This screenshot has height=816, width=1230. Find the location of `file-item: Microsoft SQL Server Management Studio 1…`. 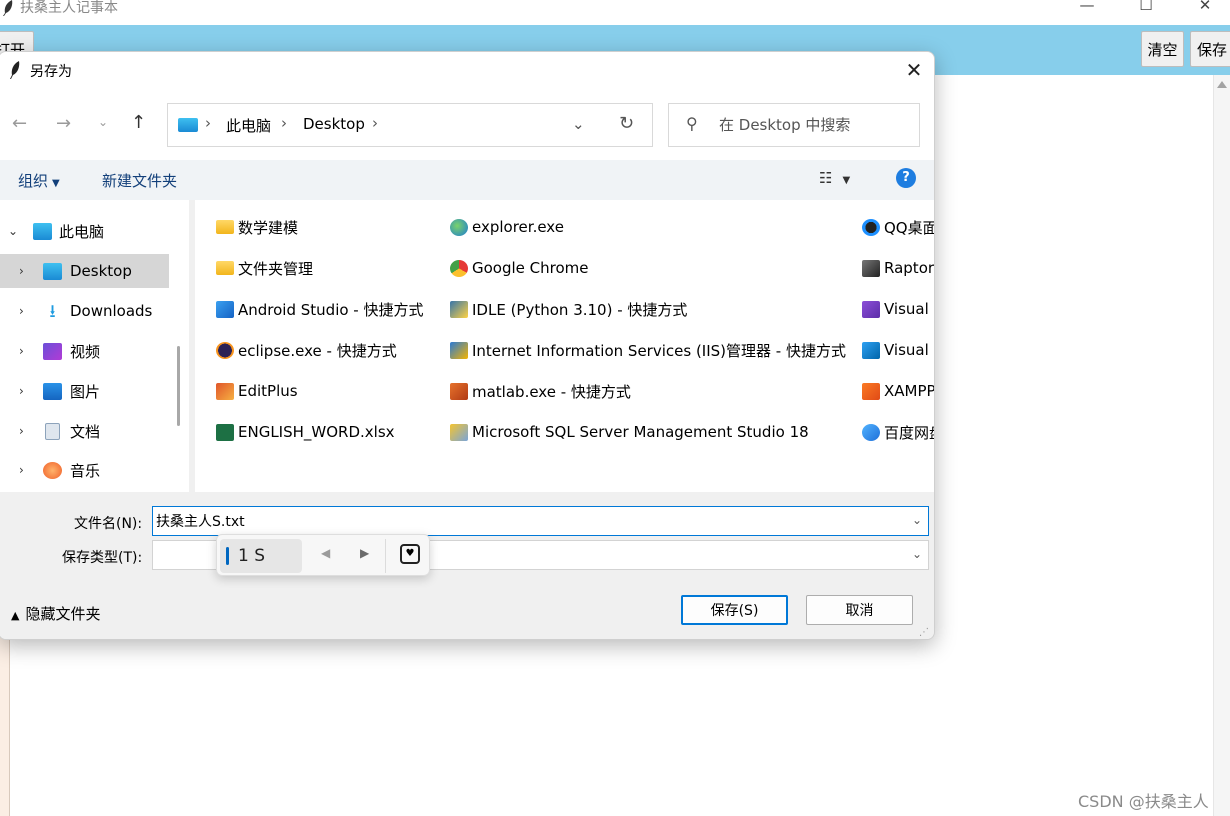

file-item: Microsoft SQL Server Management Studio 1… is located at coordinates (629, 432).